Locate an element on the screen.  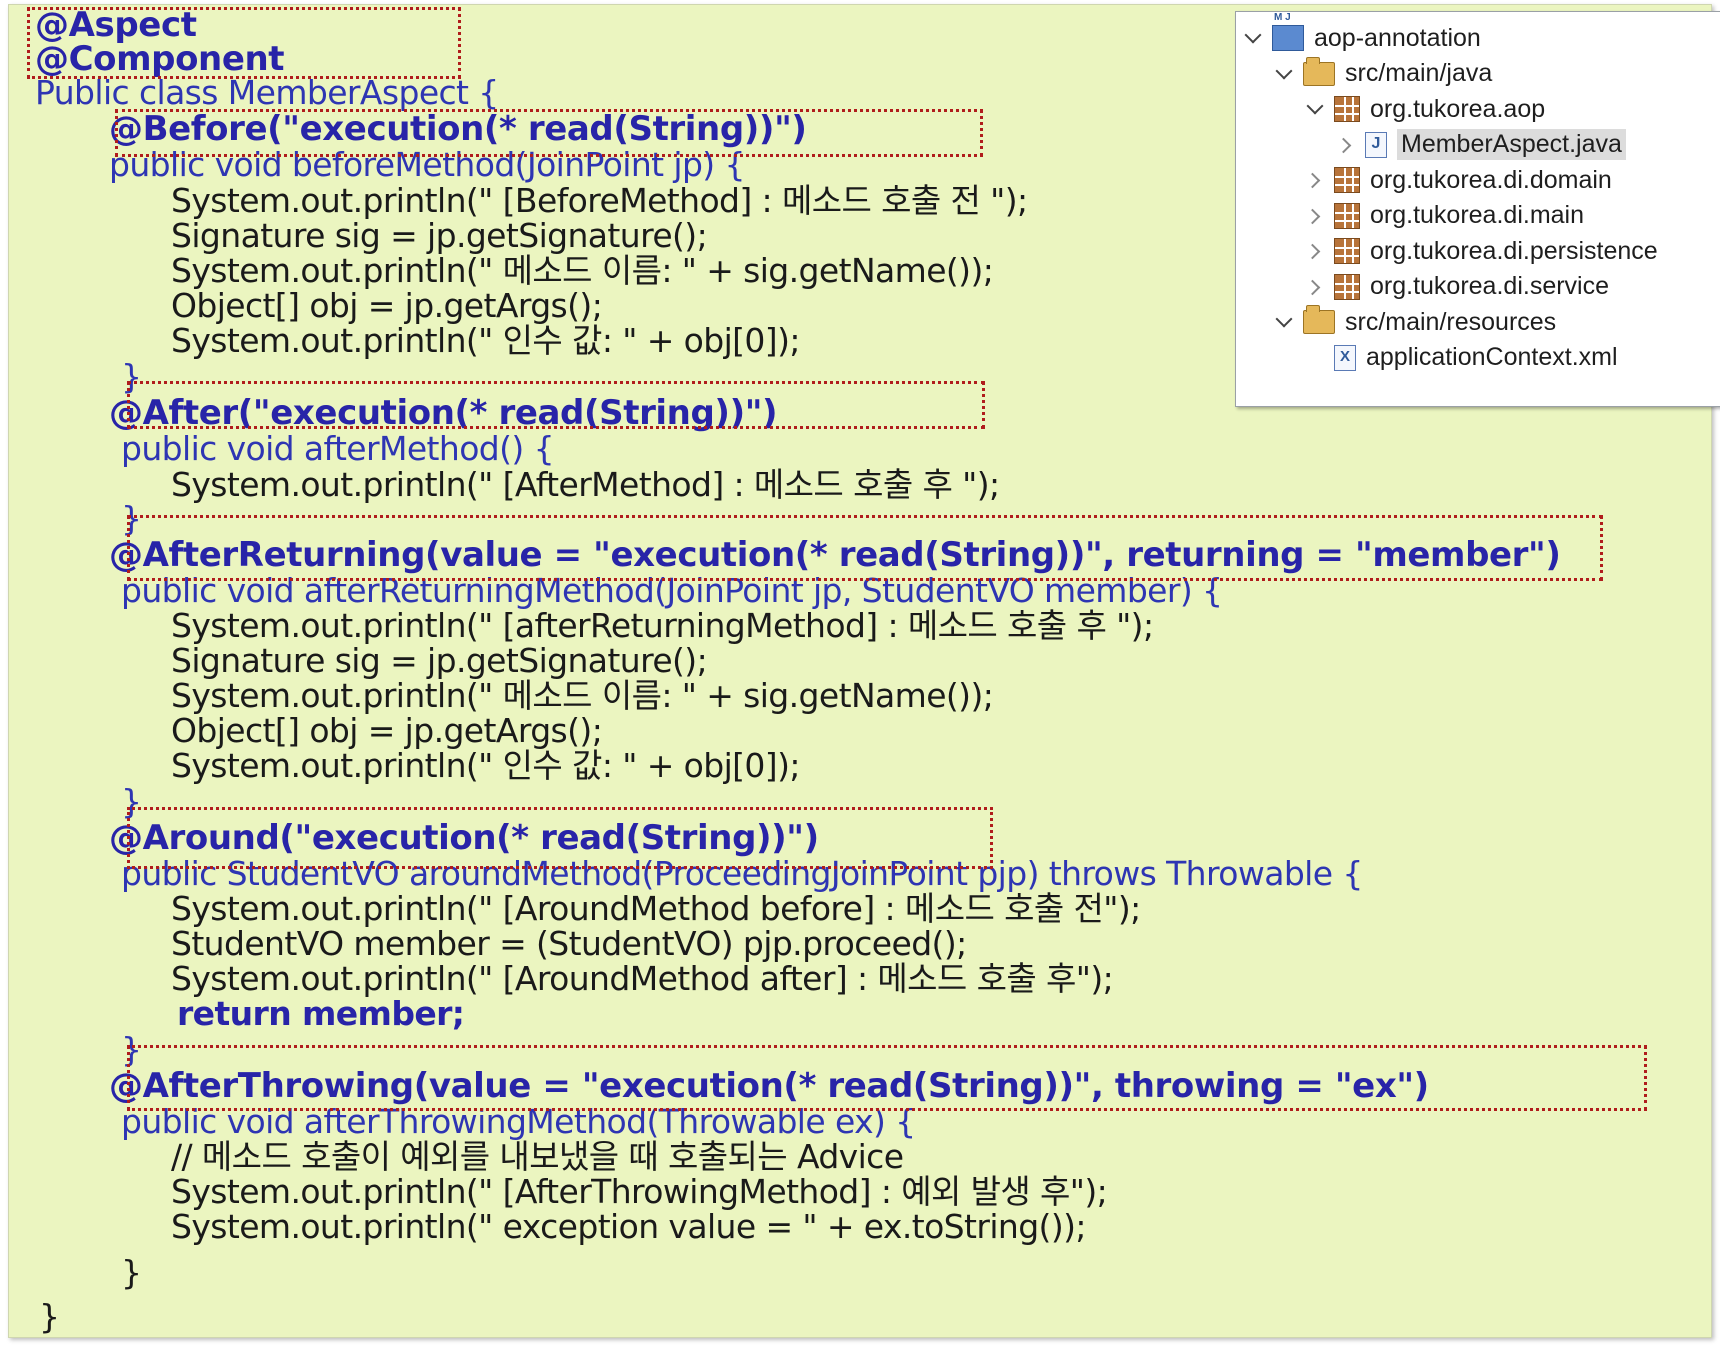
tree-item: XapplicationContext.xml is located at coordinates (1461, 358).